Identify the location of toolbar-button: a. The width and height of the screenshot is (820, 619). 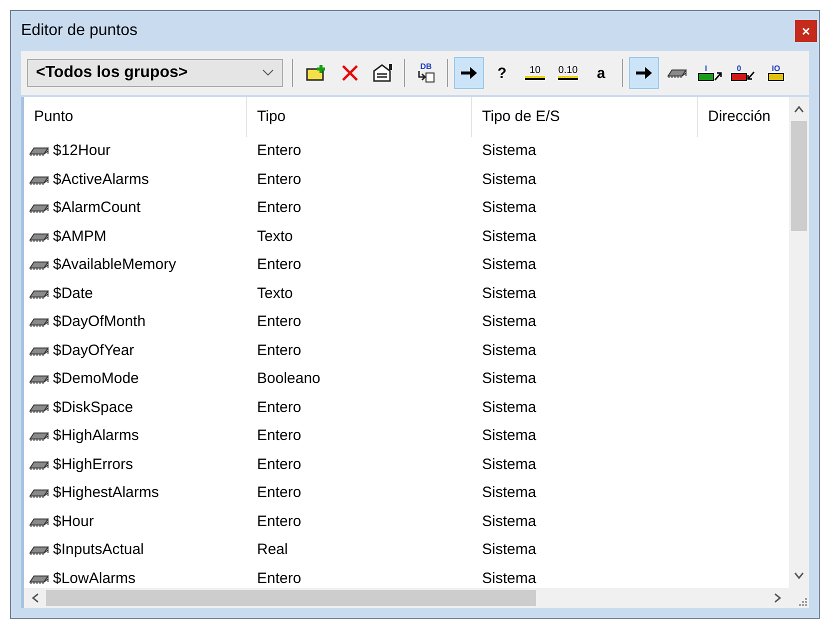
(601, 73).